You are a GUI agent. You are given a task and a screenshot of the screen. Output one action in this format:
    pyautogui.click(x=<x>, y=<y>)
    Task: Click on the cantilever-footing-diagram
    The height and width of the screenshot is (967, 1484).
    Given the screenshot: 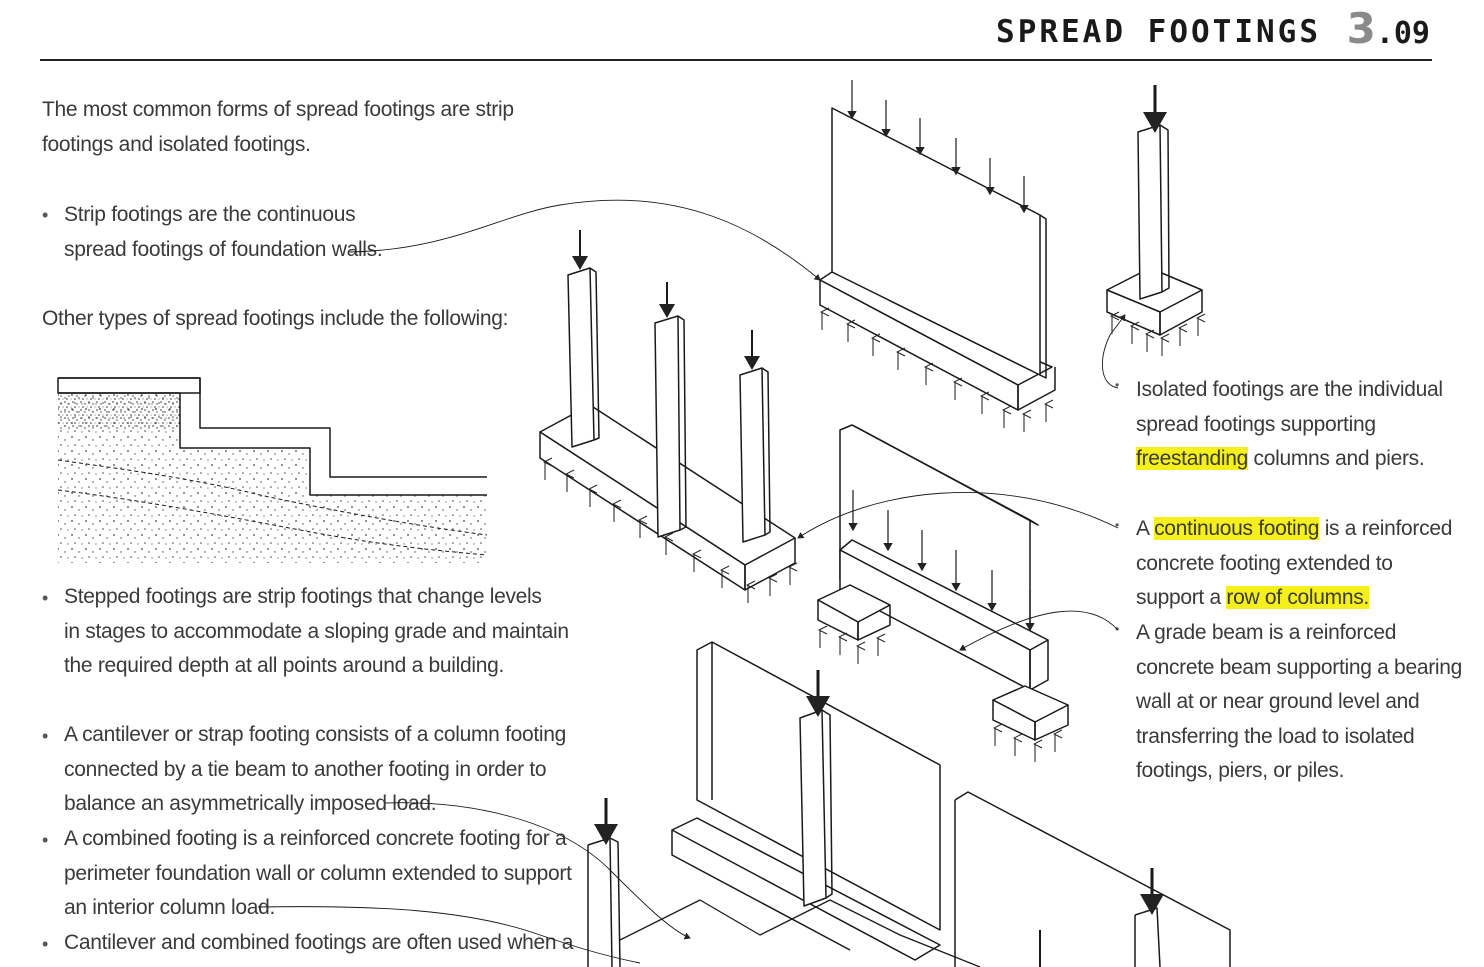 What is the action you would take?
    pyautogui.click(x=909, y=804)
    